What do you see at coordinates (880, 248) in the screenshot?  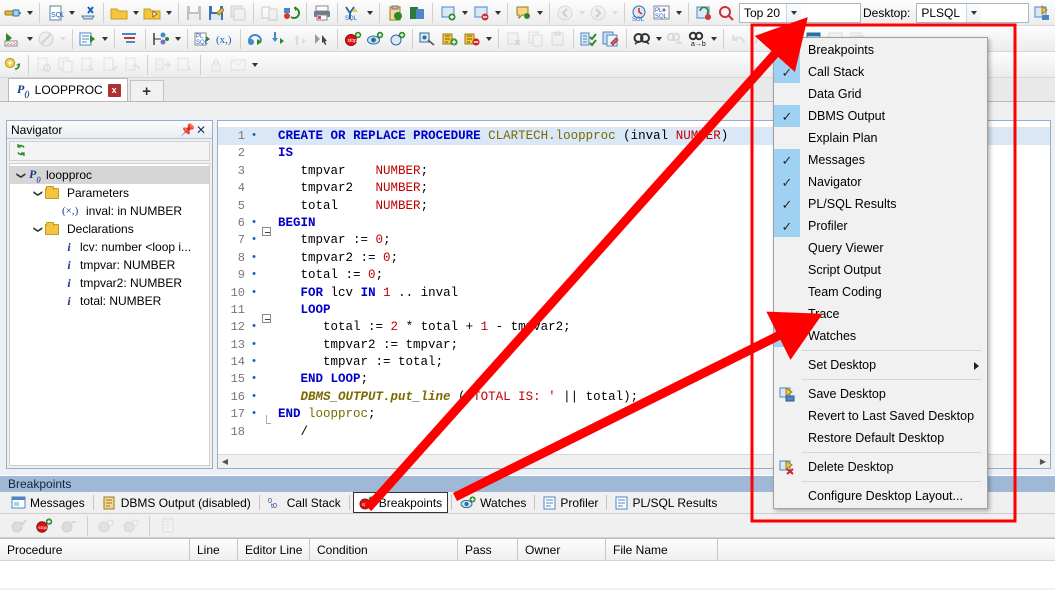 I see `menu-item-query-viewer: Query Viewer` at bounding box center [880, 248].